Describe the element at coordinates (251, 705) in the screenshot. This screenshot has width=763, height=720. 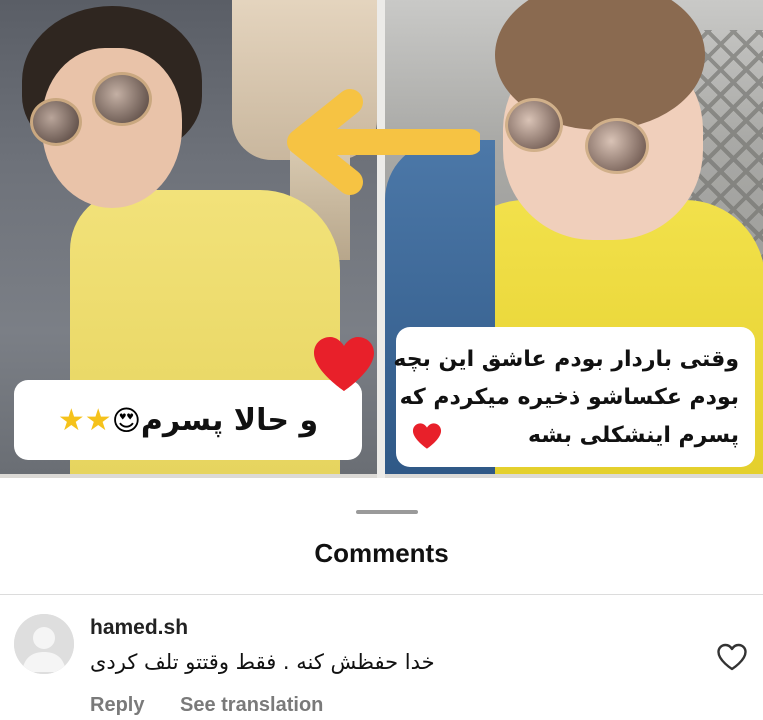
I see `see-translation-button: See translation` at that location.